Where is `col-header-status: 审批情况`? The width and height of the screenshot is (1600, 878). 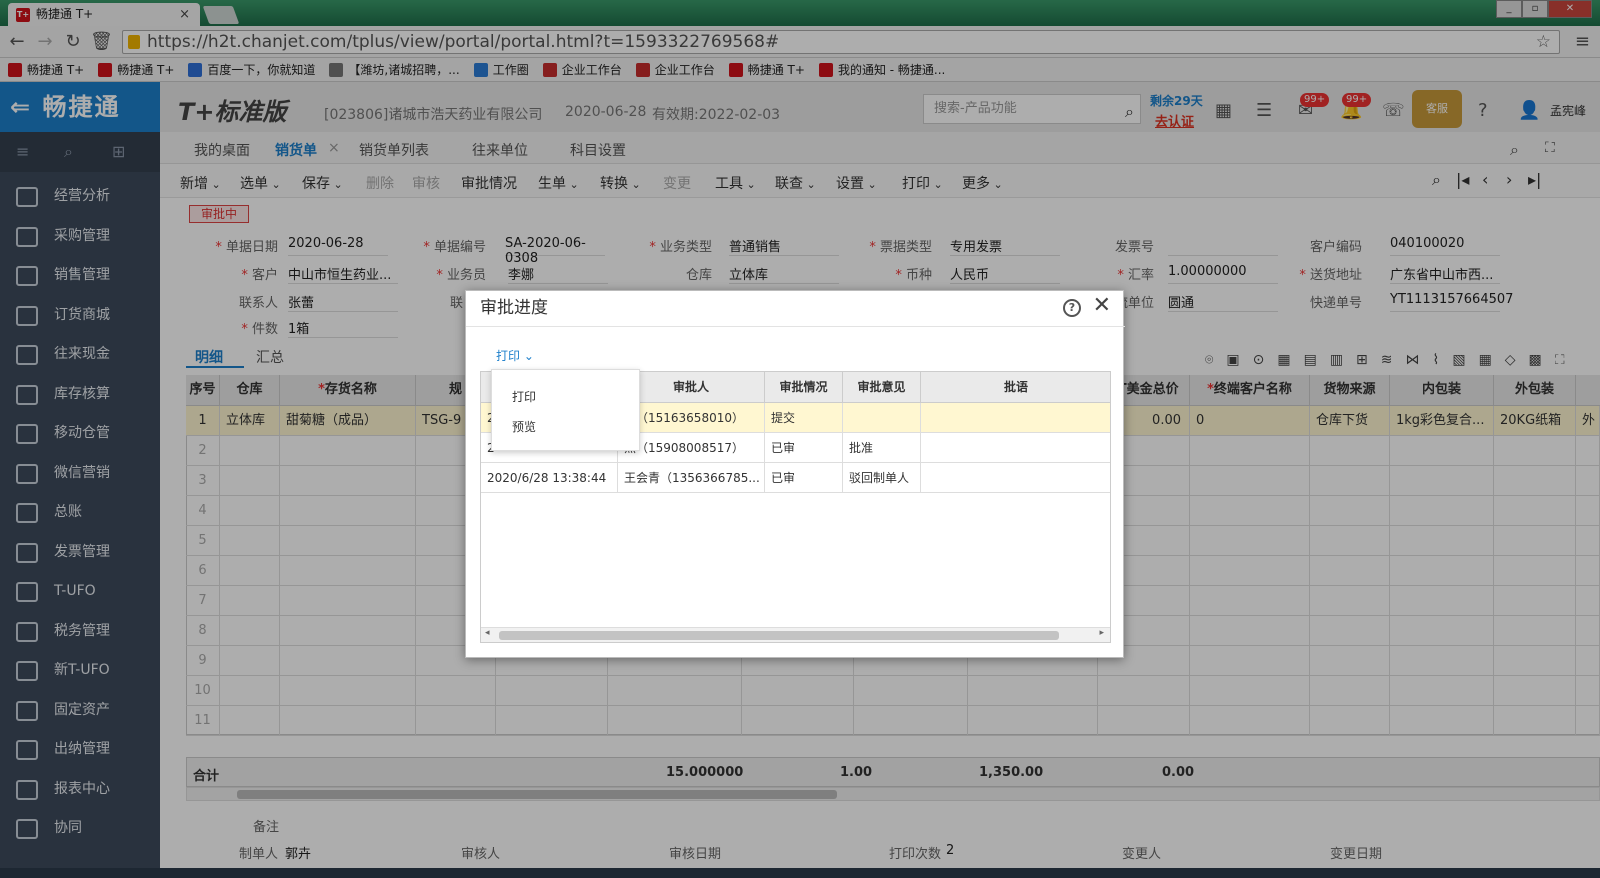 col-header-status: 审批情况 is located at coordinates (804, 387).